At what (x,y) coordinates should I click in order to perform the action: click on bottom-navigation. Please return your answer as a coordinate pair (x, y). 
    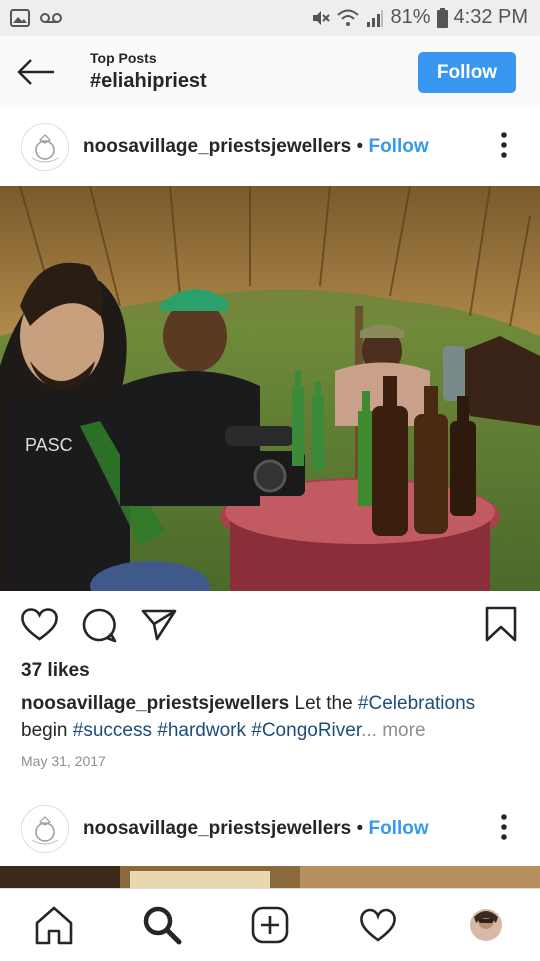
    Looking at the image, I should click on (270, 924).